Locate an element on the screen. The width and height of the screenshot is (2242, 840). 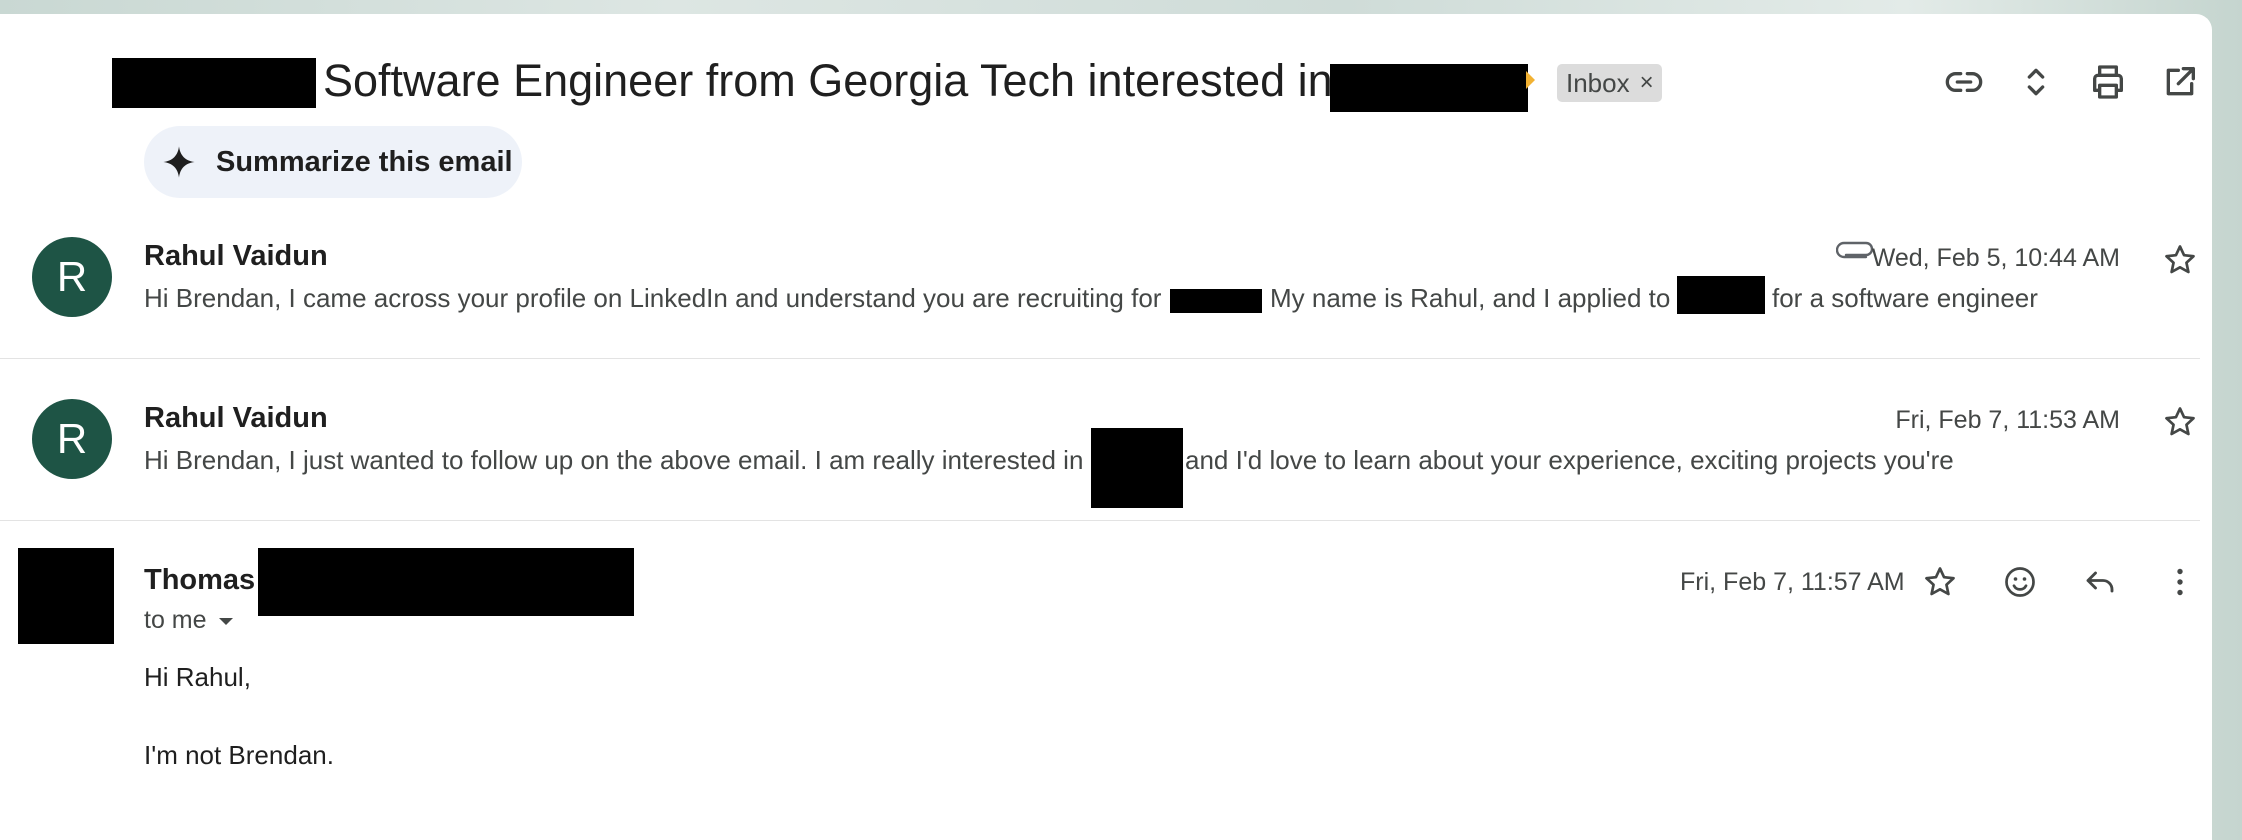
message-snippet: for a software engineer is located at coordinates (1905, 298).